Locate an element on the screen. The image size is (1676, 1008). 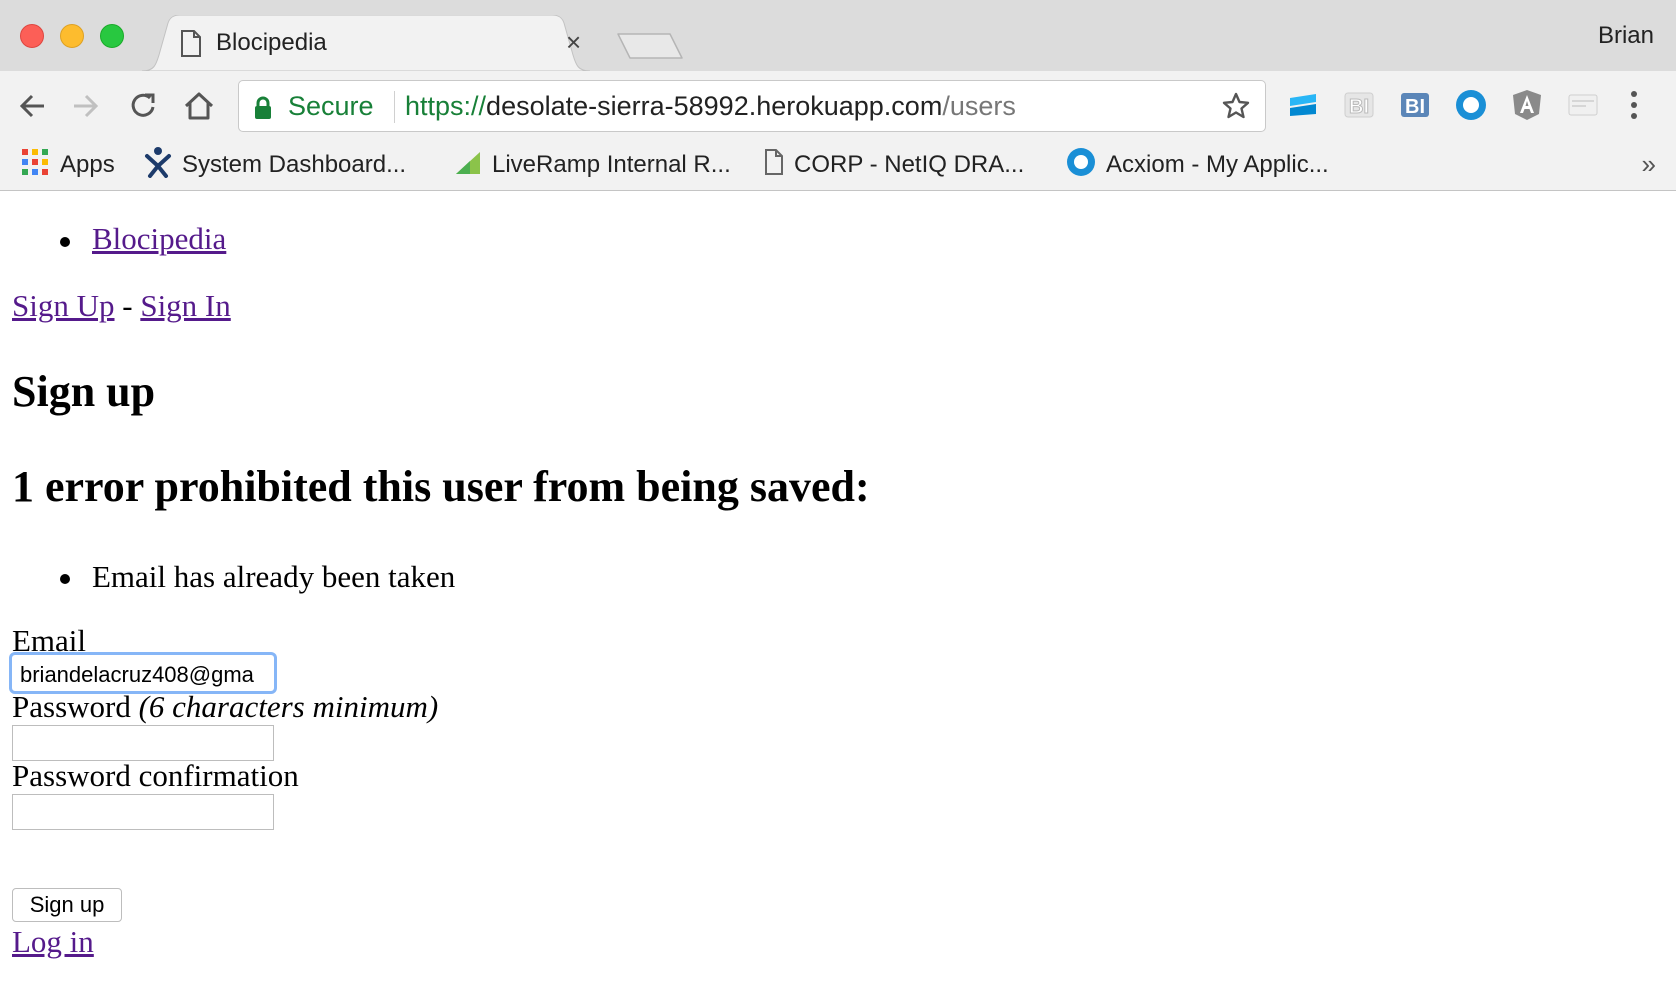
page-title: Sign up is located at coordinates (84, 391).